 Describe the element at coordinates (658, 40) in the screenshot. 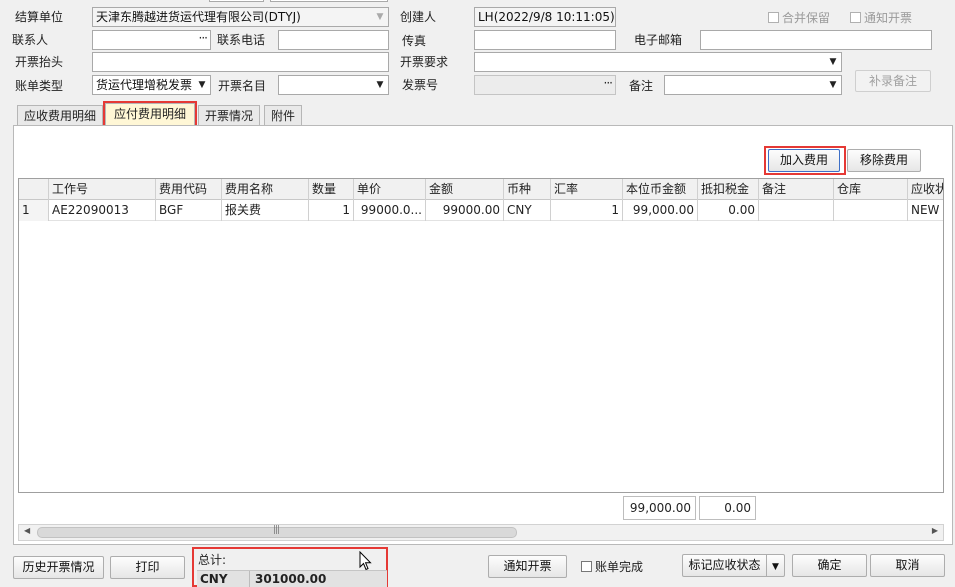

I see `email-label: 电子邮箱` at that location.